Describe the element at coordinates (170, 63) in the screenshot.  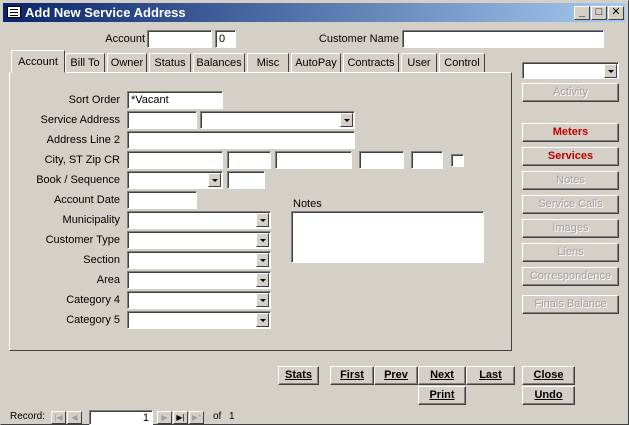
I see `tab-status: Status` at that location.